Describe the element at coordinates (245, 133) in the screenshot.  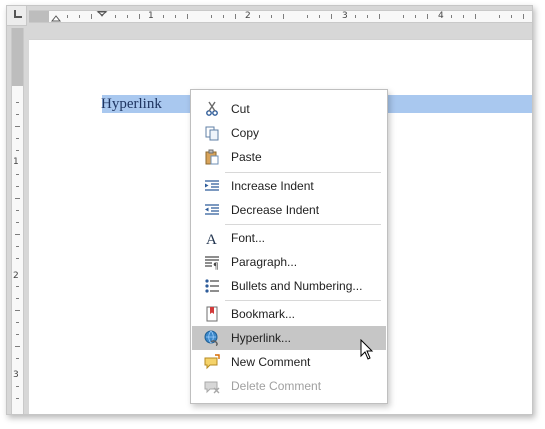
I see `menu-item-label: Copy` at that location.